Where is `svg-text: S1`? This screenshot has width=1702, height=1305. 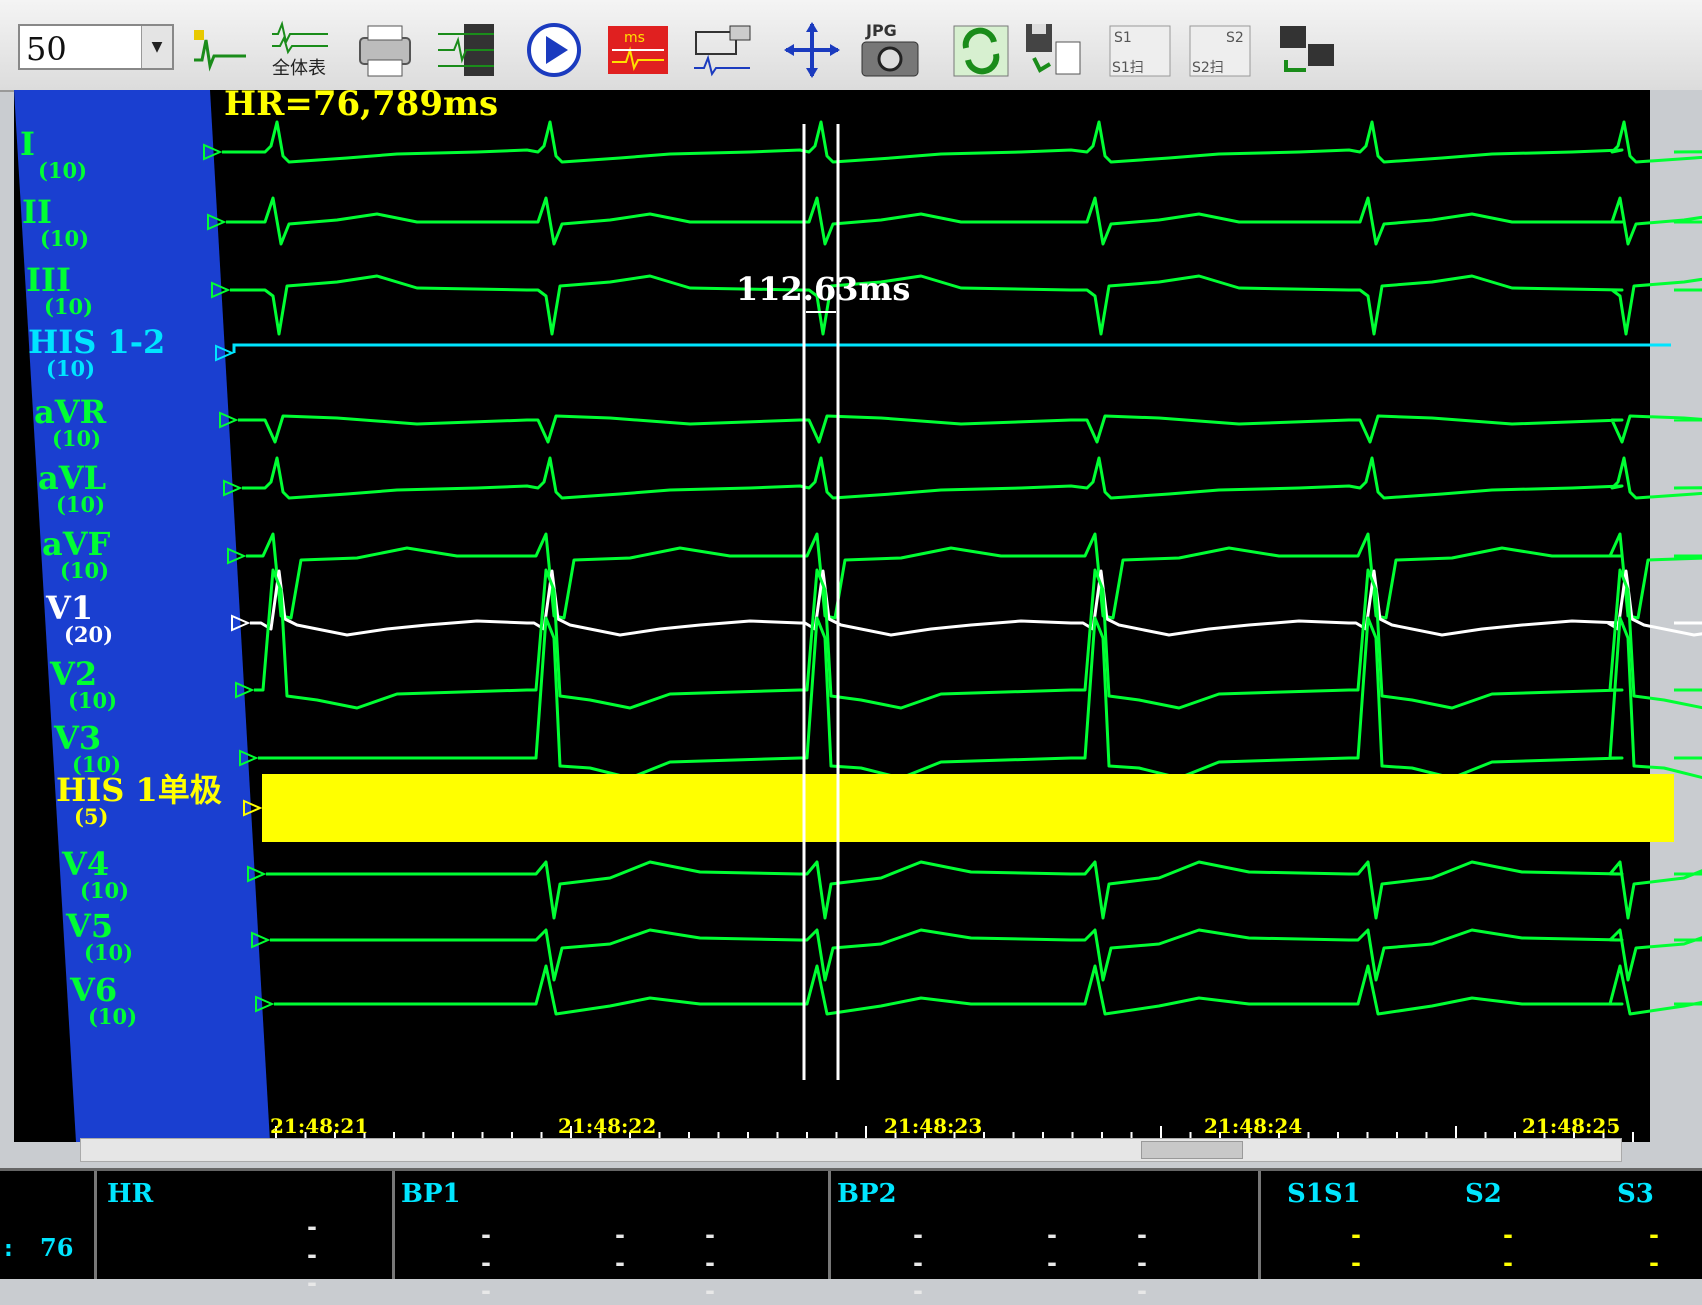
svg-text: S1 is located at coordinates (1123, 38).